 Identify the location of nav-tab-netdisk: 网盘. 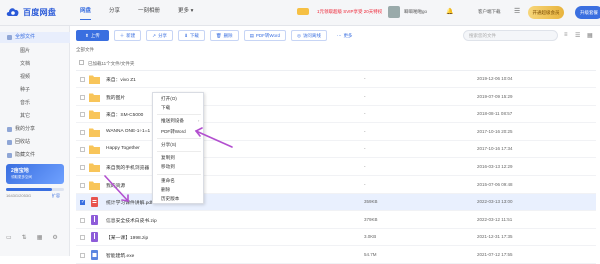
(86, 13).